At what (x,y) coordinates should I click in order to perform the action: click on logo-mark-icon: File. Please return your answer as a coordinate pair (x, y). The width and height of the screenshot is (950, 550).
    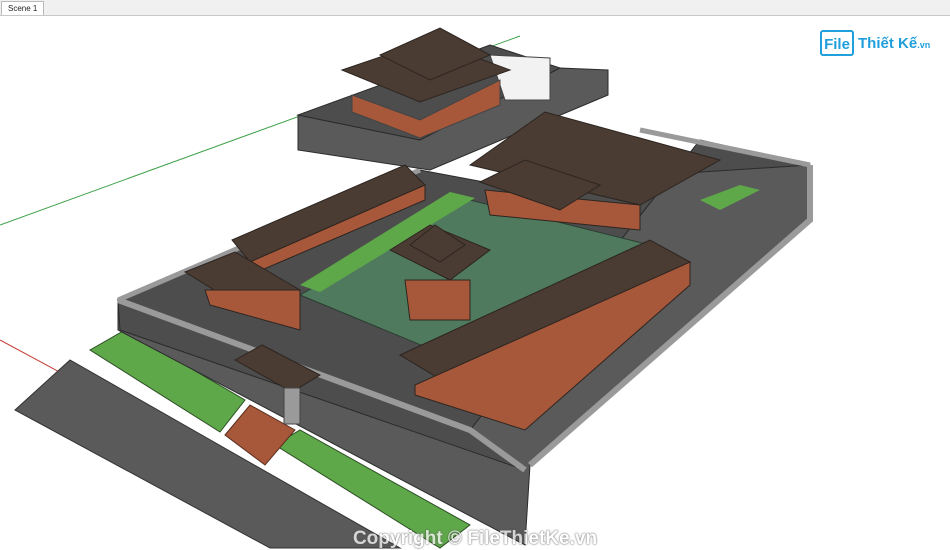
    Looking at the image, I should click on (837, 43).